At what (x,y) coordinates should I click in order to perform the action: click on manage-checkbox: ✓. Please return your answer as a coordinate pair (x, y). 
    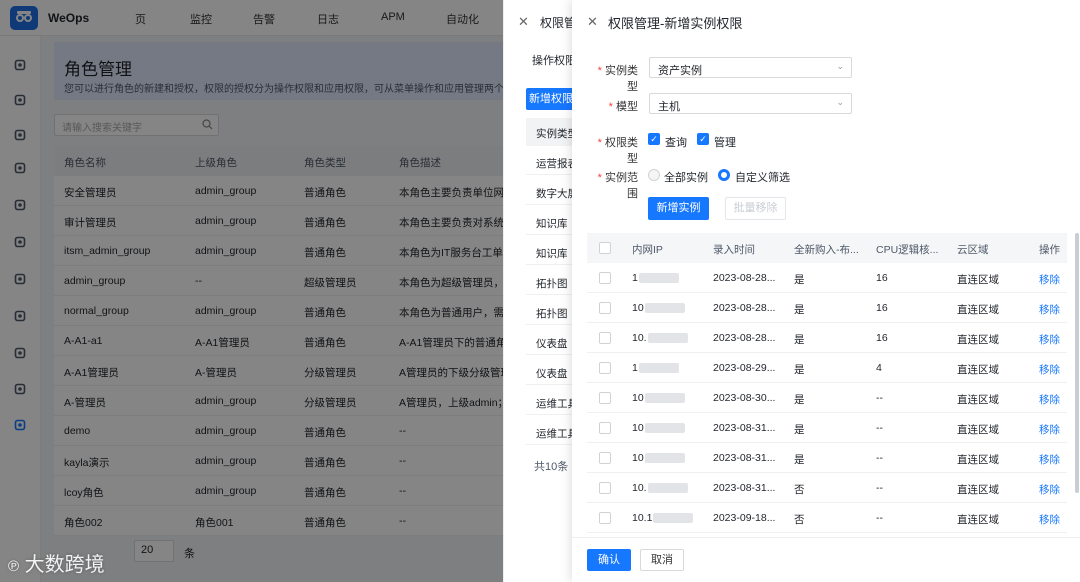
    Looking at the image, I should click on (703, 139).